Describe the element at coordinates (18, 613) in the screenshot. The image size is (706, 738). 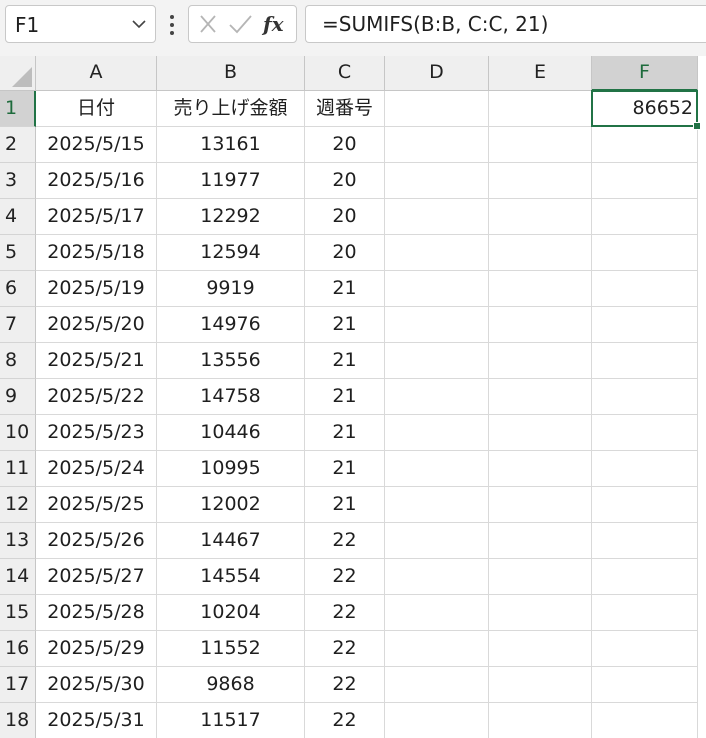
I see `row-header-15: 15` at that location.